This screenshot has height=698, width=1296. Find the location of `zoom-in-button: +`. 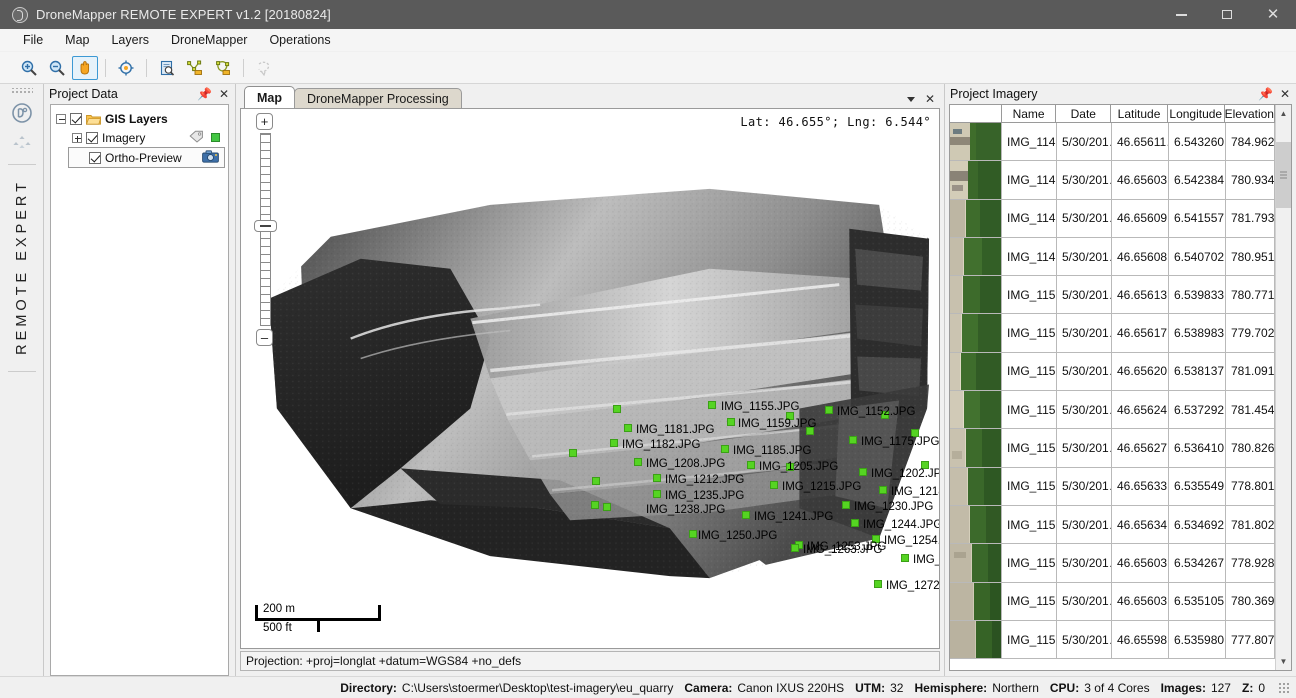

zoom-in-button: + is located at coordinates (264, 121).